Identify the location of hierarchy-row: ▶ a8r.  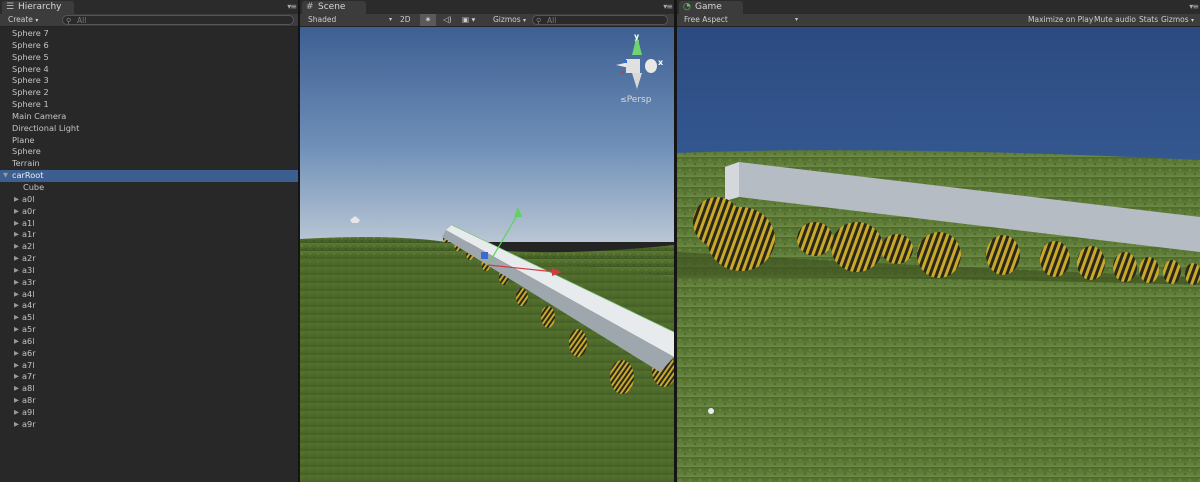
(149, 401).